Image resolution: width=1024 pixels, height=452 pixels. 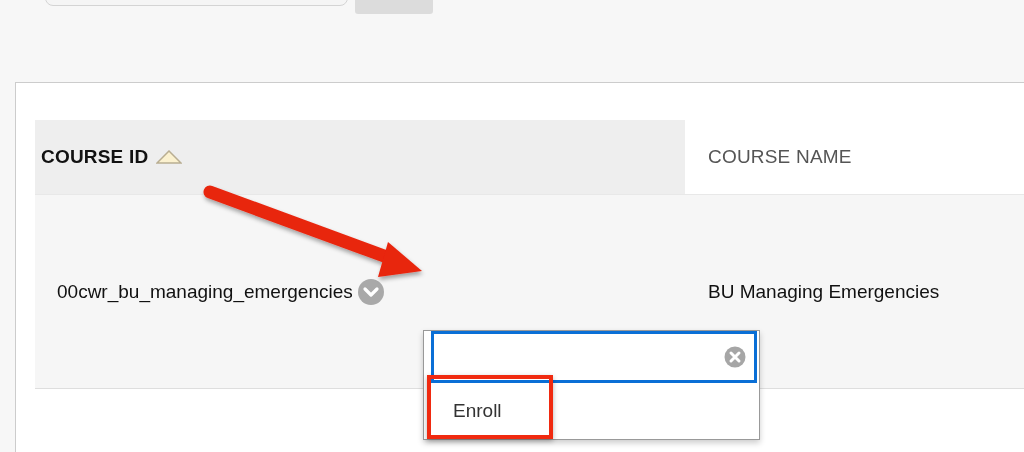 I want to click on sort-up-icon, so click(x=169, y=157).